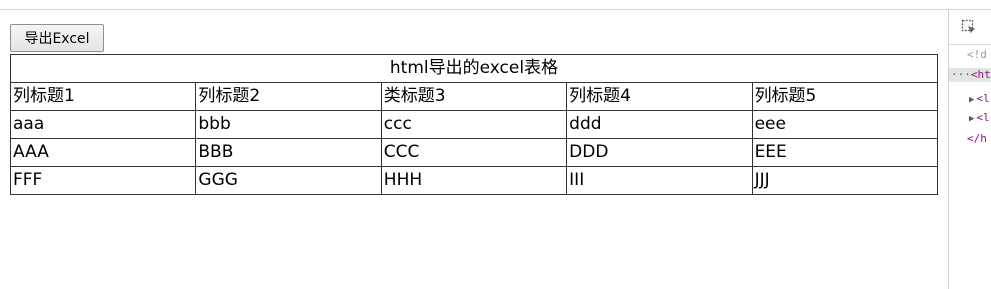 The image size is (991, 289). Describe the element at coordinates (845, 180) in the screenshot. I see `table-cell: JJJ` at that location.